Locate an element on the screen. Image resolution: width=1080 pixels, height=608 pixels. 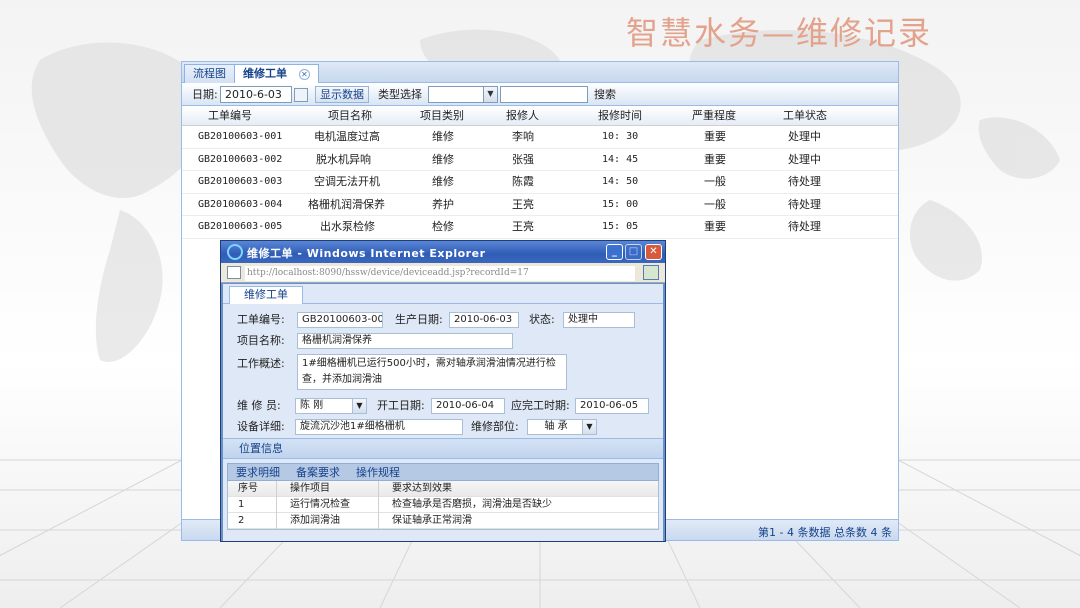
date-label: 日期: is located at coordinates (205, 94).